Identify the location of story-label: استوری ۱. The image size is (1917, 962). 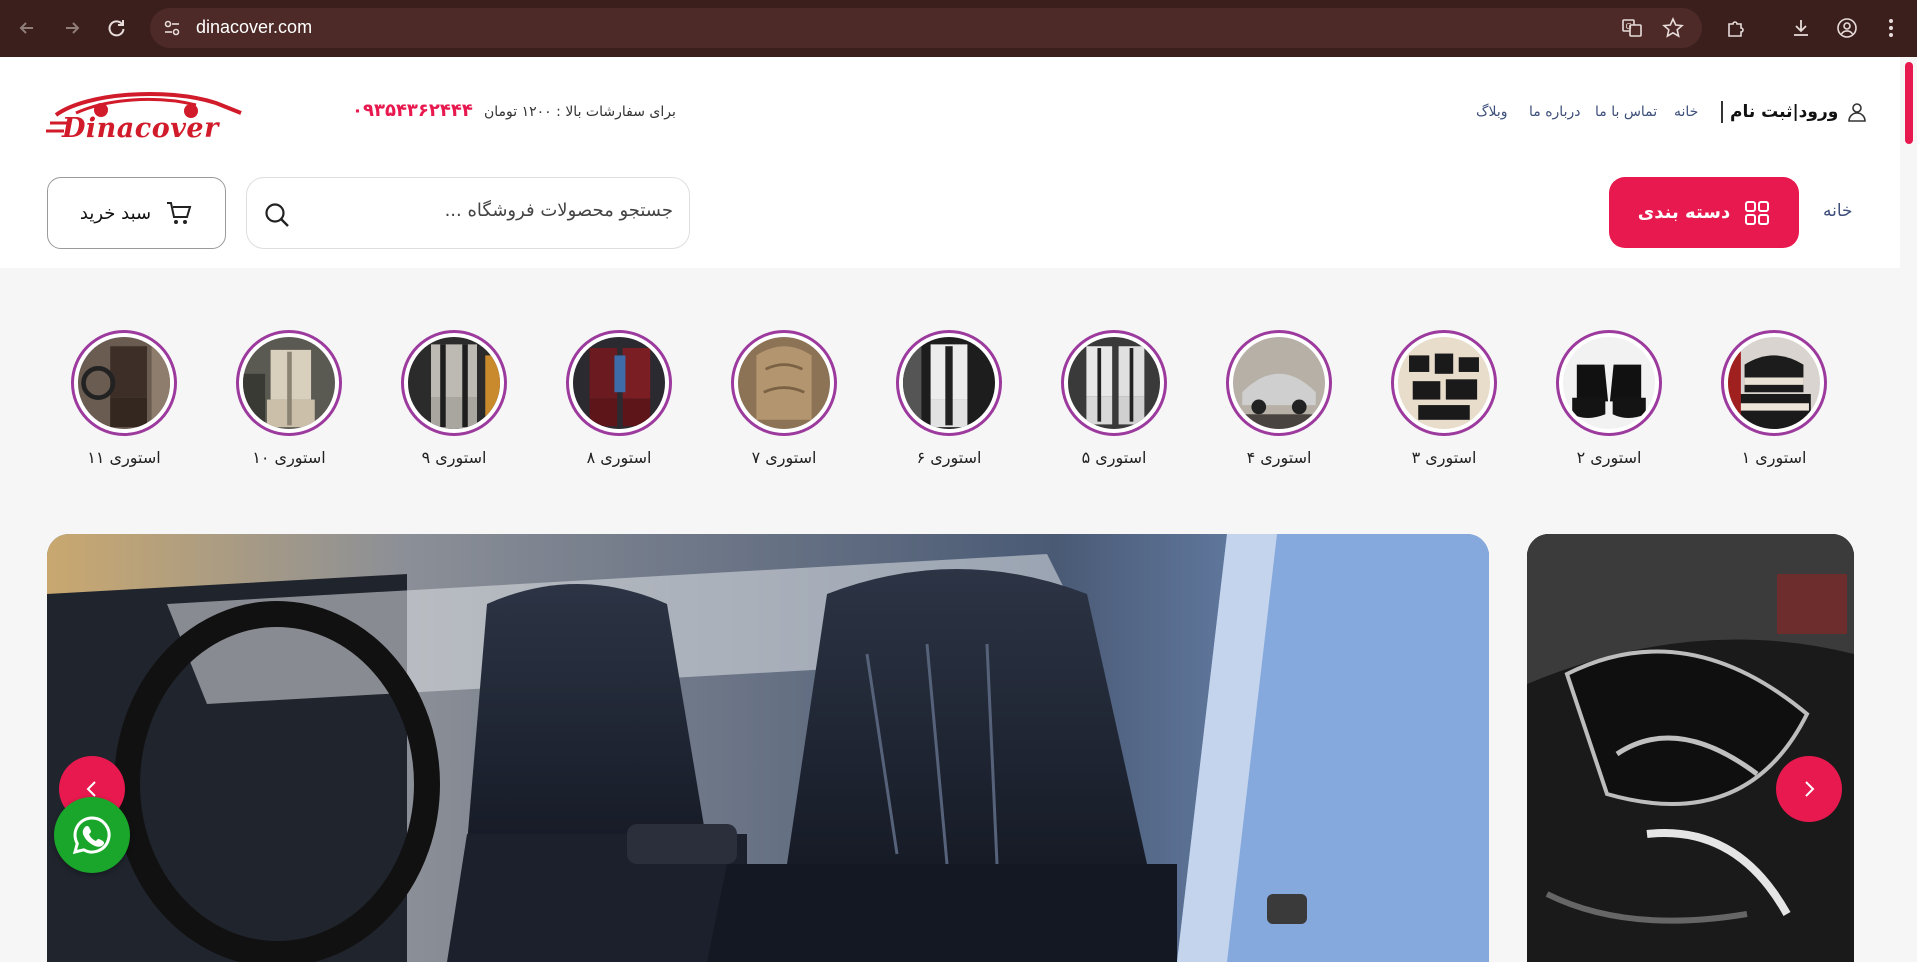
(1774, 457).